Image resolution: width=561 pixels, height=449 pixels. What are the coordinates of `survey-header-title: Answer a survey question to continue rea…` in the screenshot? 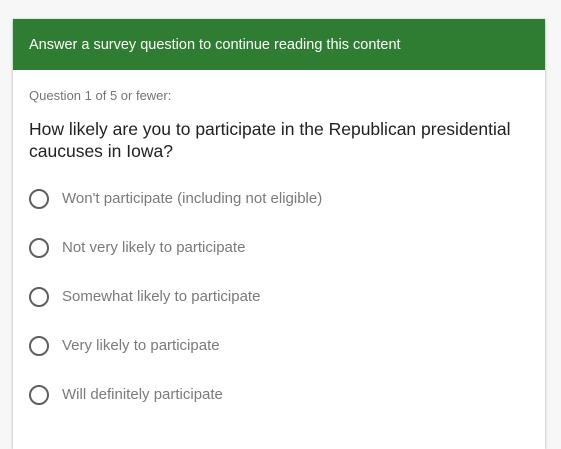 It's located at (215, 44).